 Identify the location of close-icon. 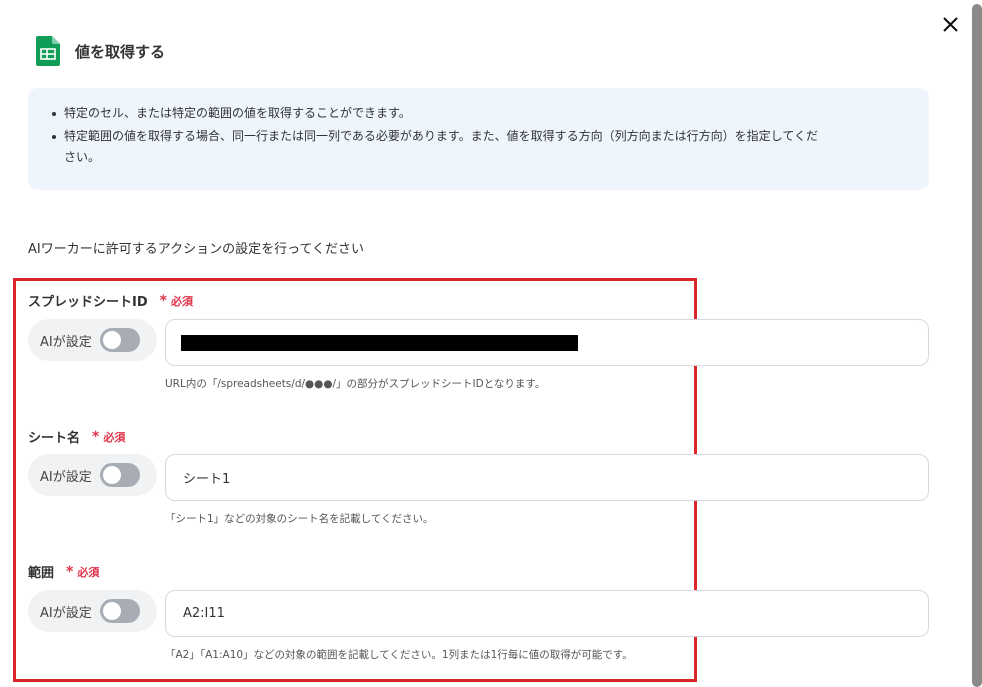
(950, 24).